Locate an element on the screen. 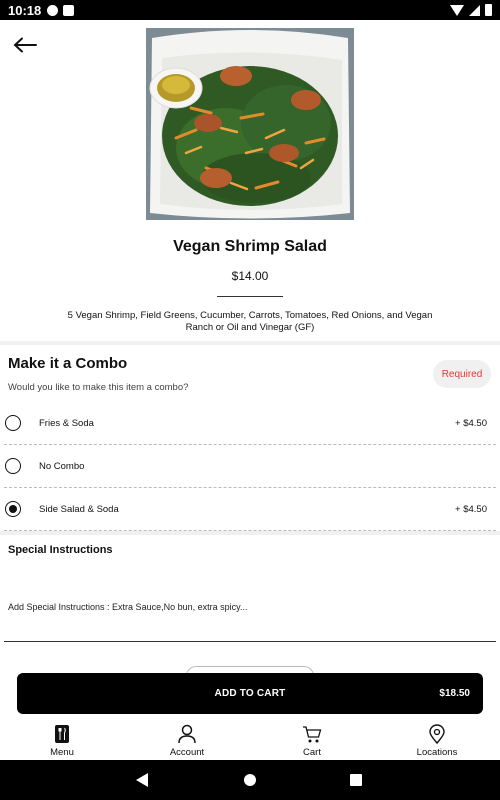  item-title: Vegan Shrimp Salad is located at coordinates (250, 246).